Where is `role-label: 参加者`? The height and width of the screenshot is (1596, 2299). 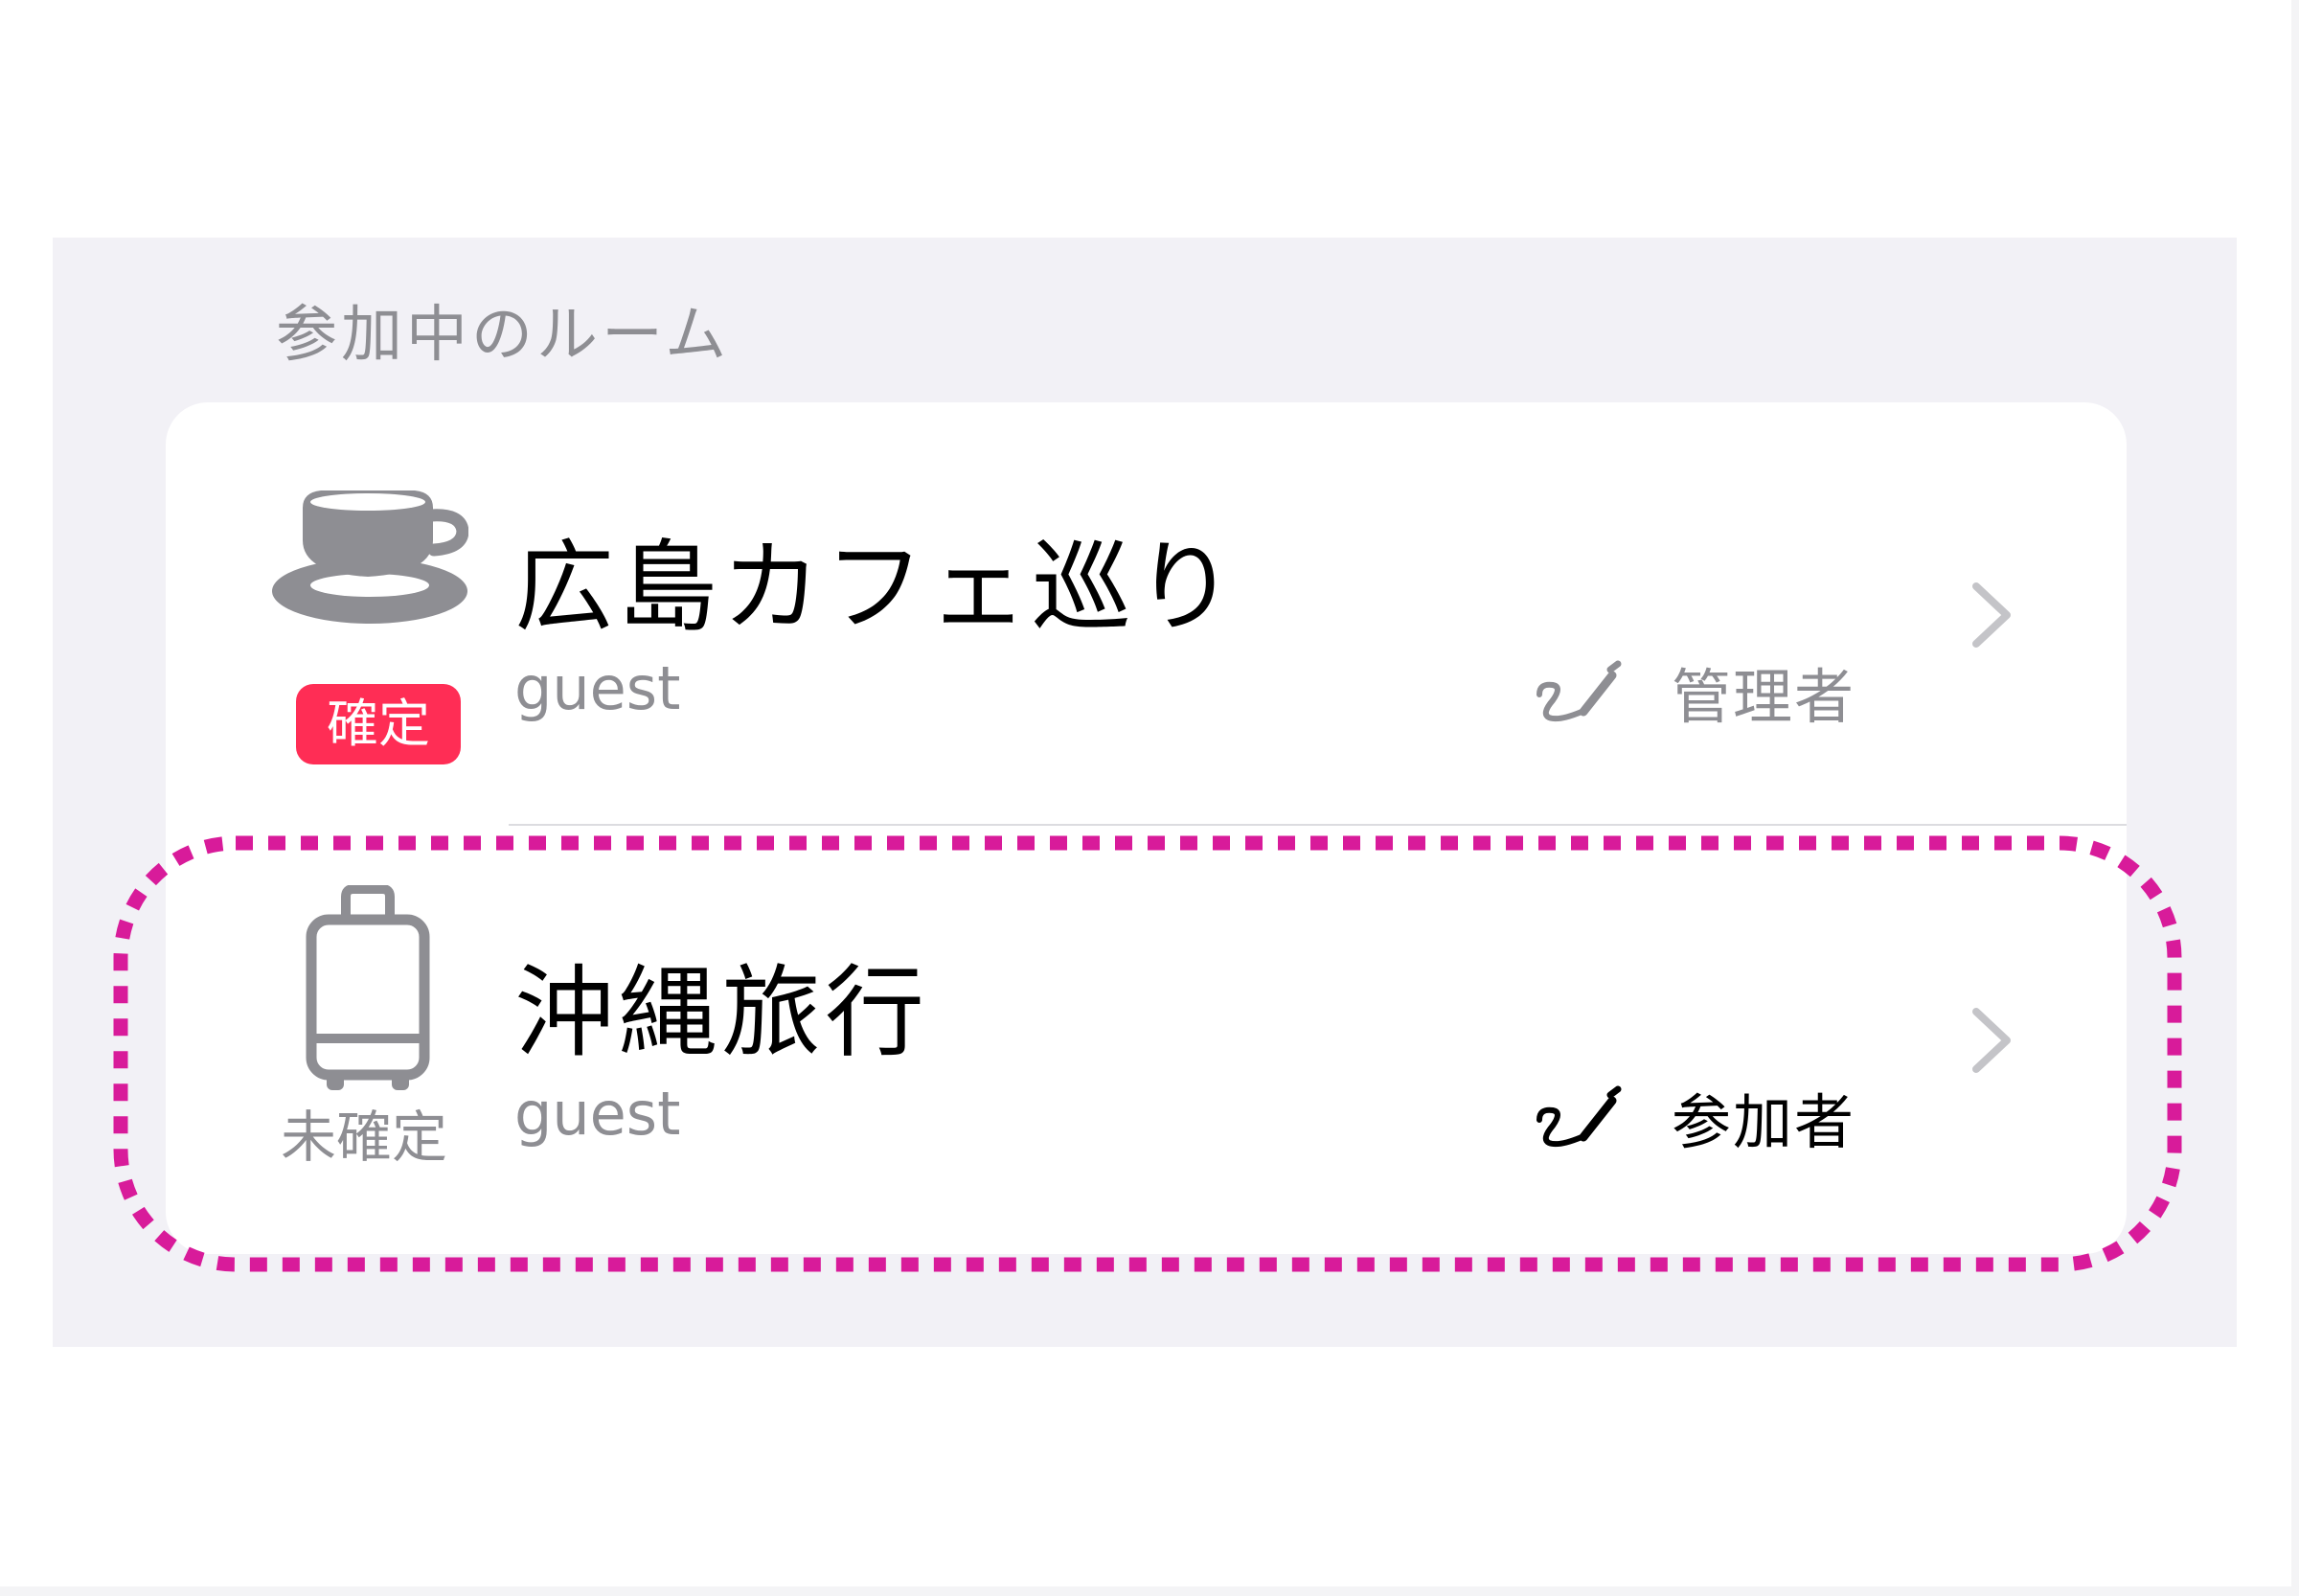 role-label: 参加者 is located at coordinates (1692, 1118).